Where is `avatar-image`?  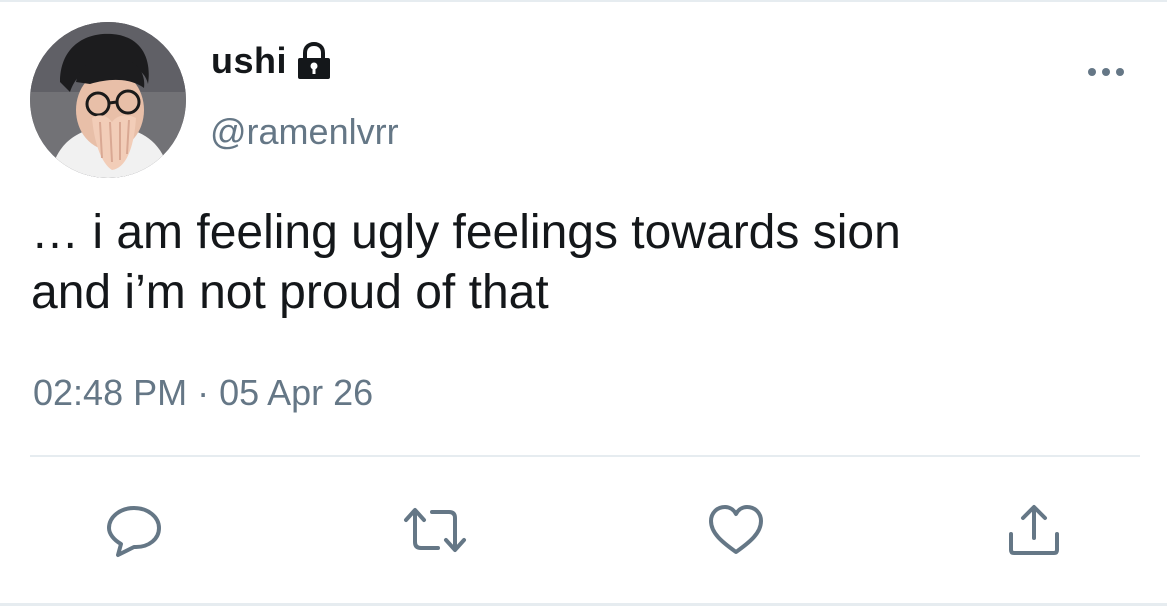
avatar-image is located at coordinates (108, 100).